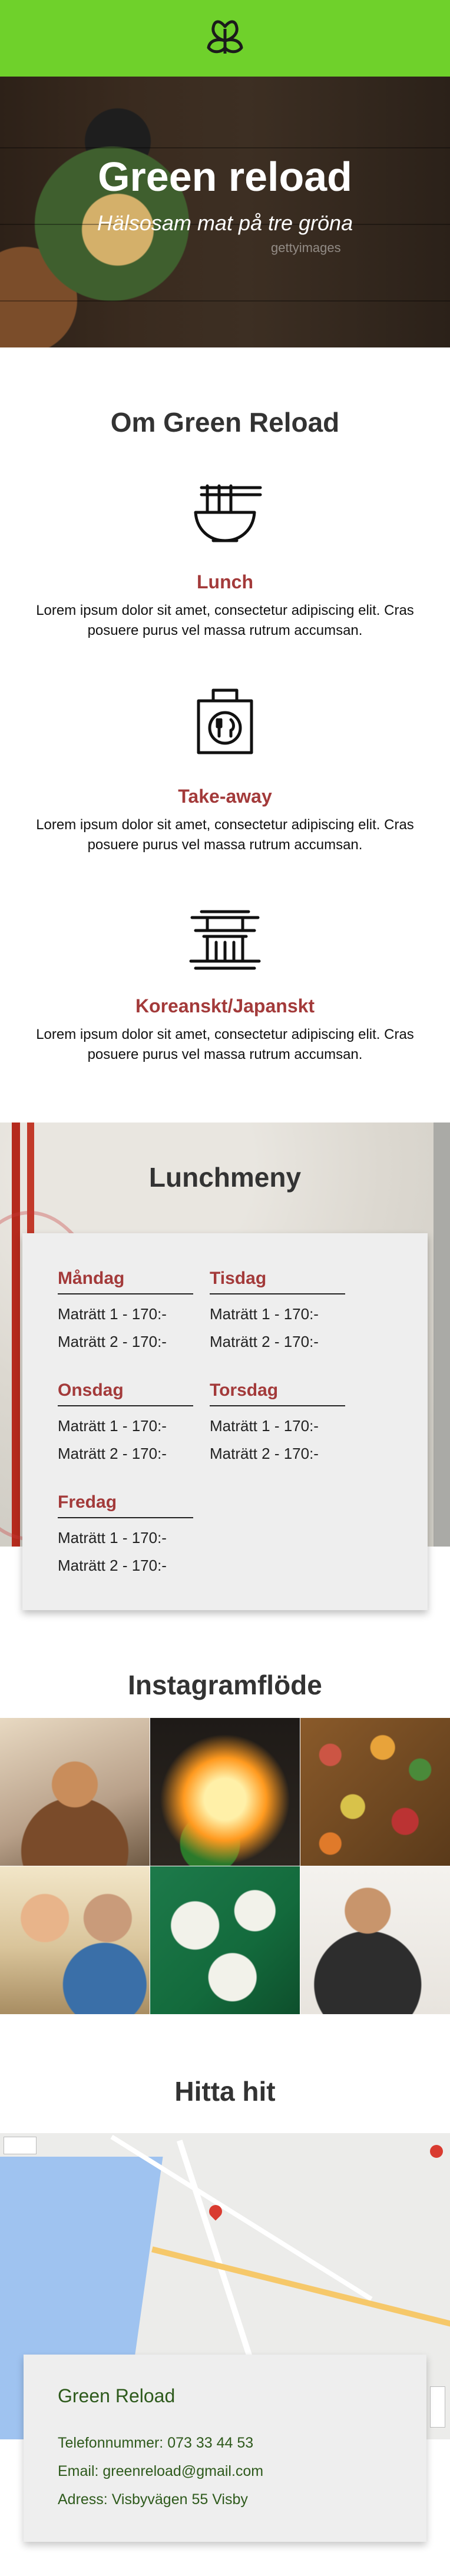 Image resolution: width=450 pixels, height=2576 pixels. I want to click on map-type-control, so click(20, 2145).